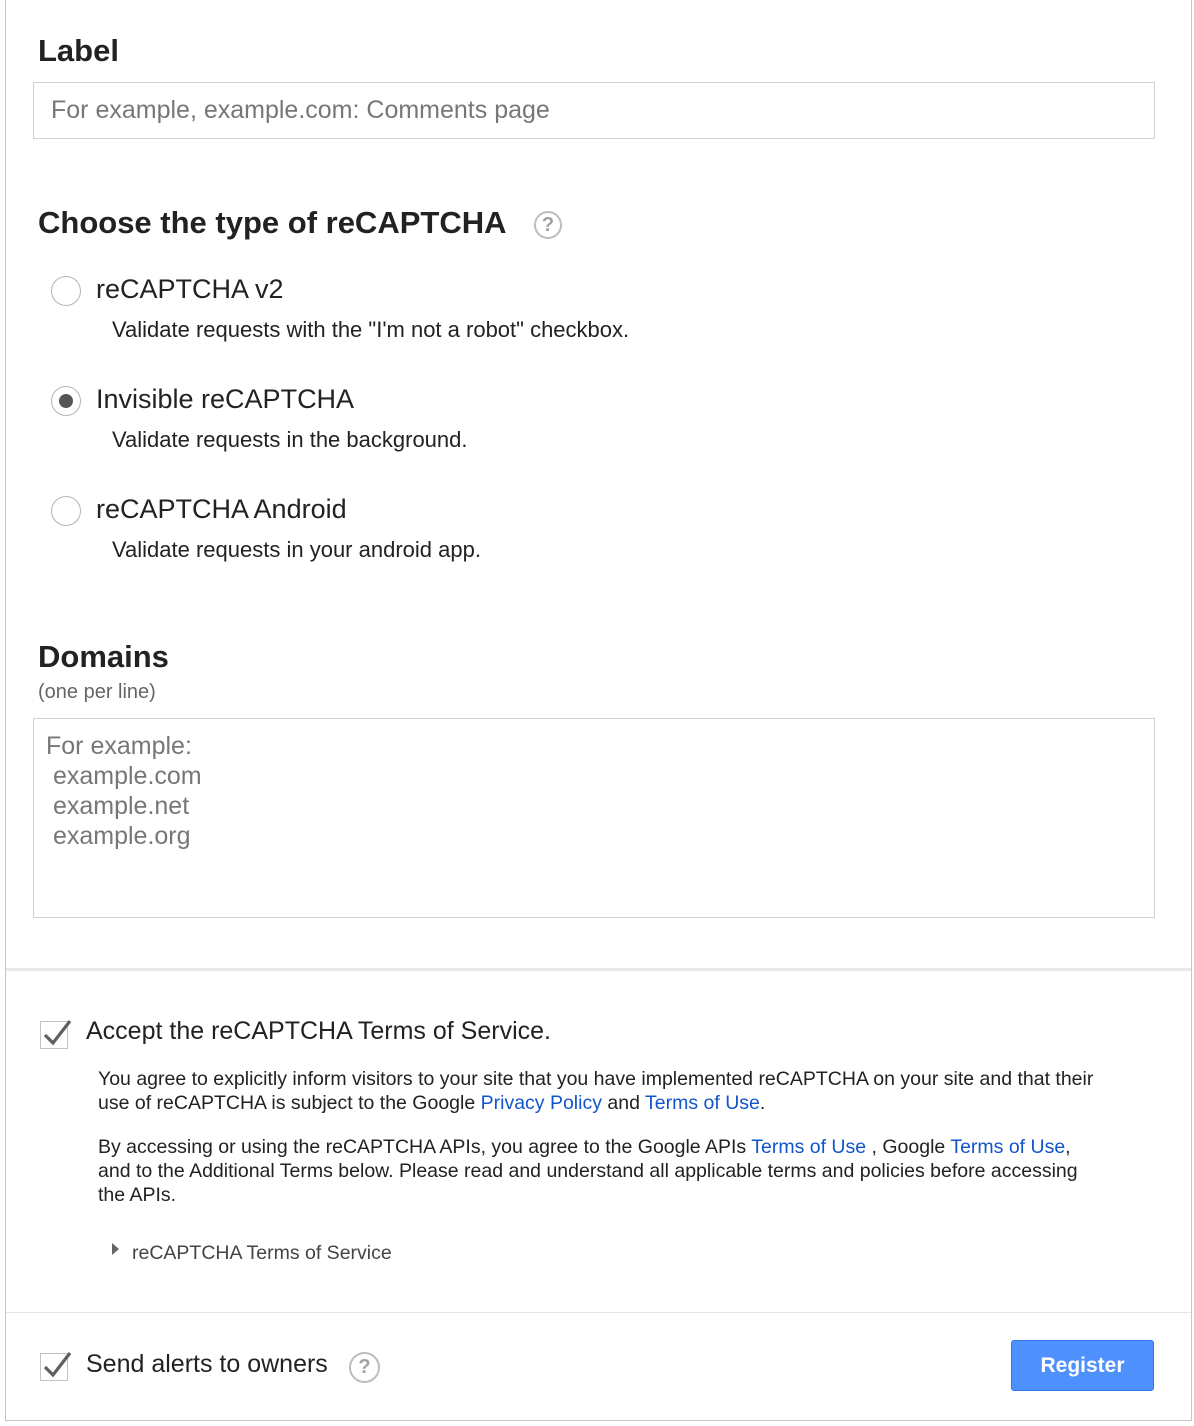  I want to click on label-heading: Label, so click(78, 50).